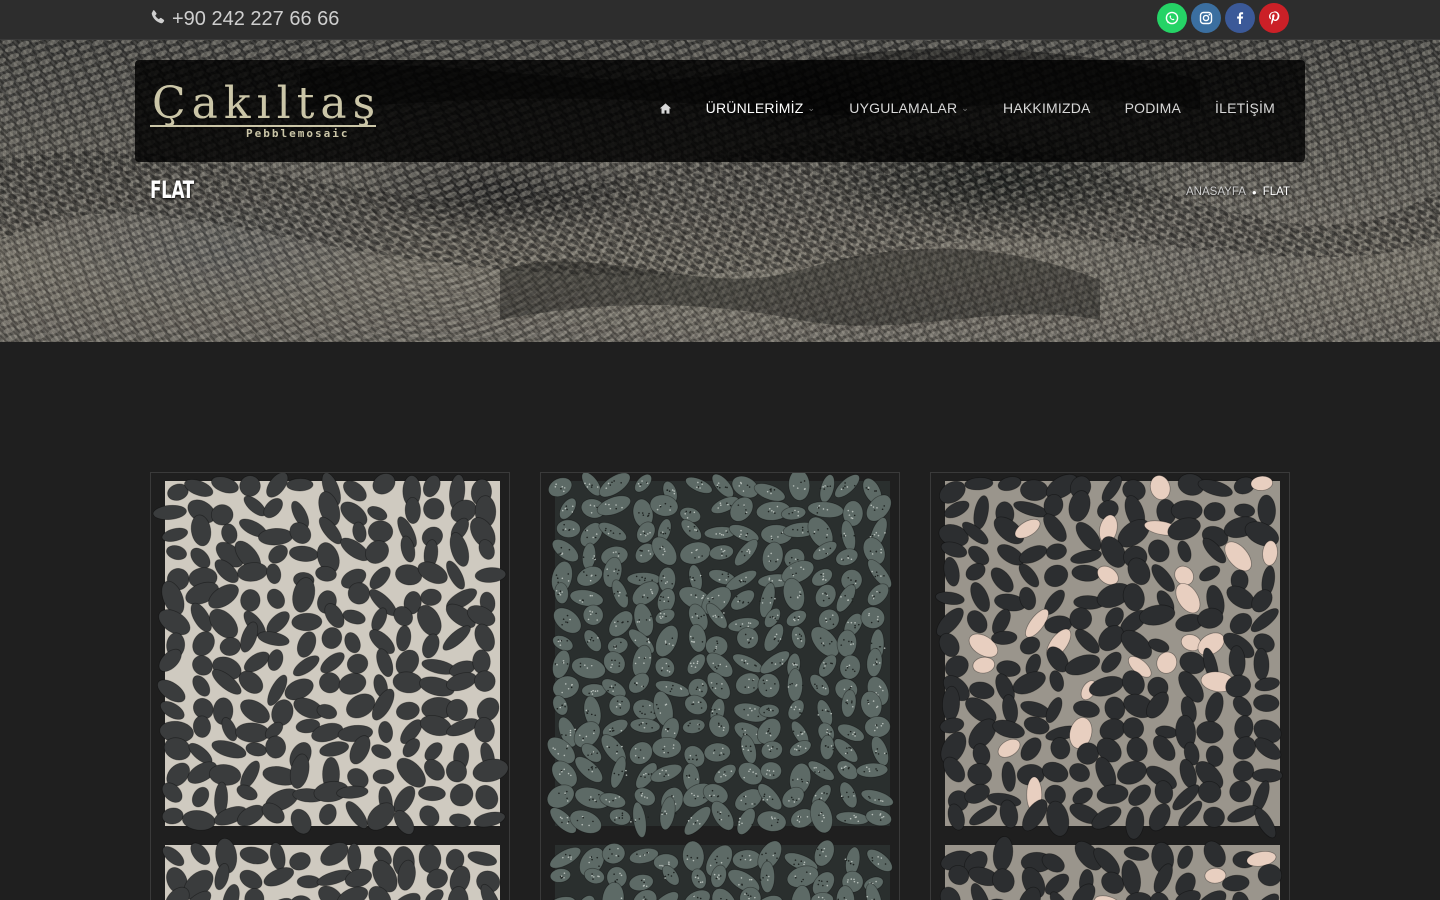 The image size is (1440, 900). Describe the element at coordinates (720, 20) in the screenshot. I see `top-bar: +90 242 227 66 66` at that location.